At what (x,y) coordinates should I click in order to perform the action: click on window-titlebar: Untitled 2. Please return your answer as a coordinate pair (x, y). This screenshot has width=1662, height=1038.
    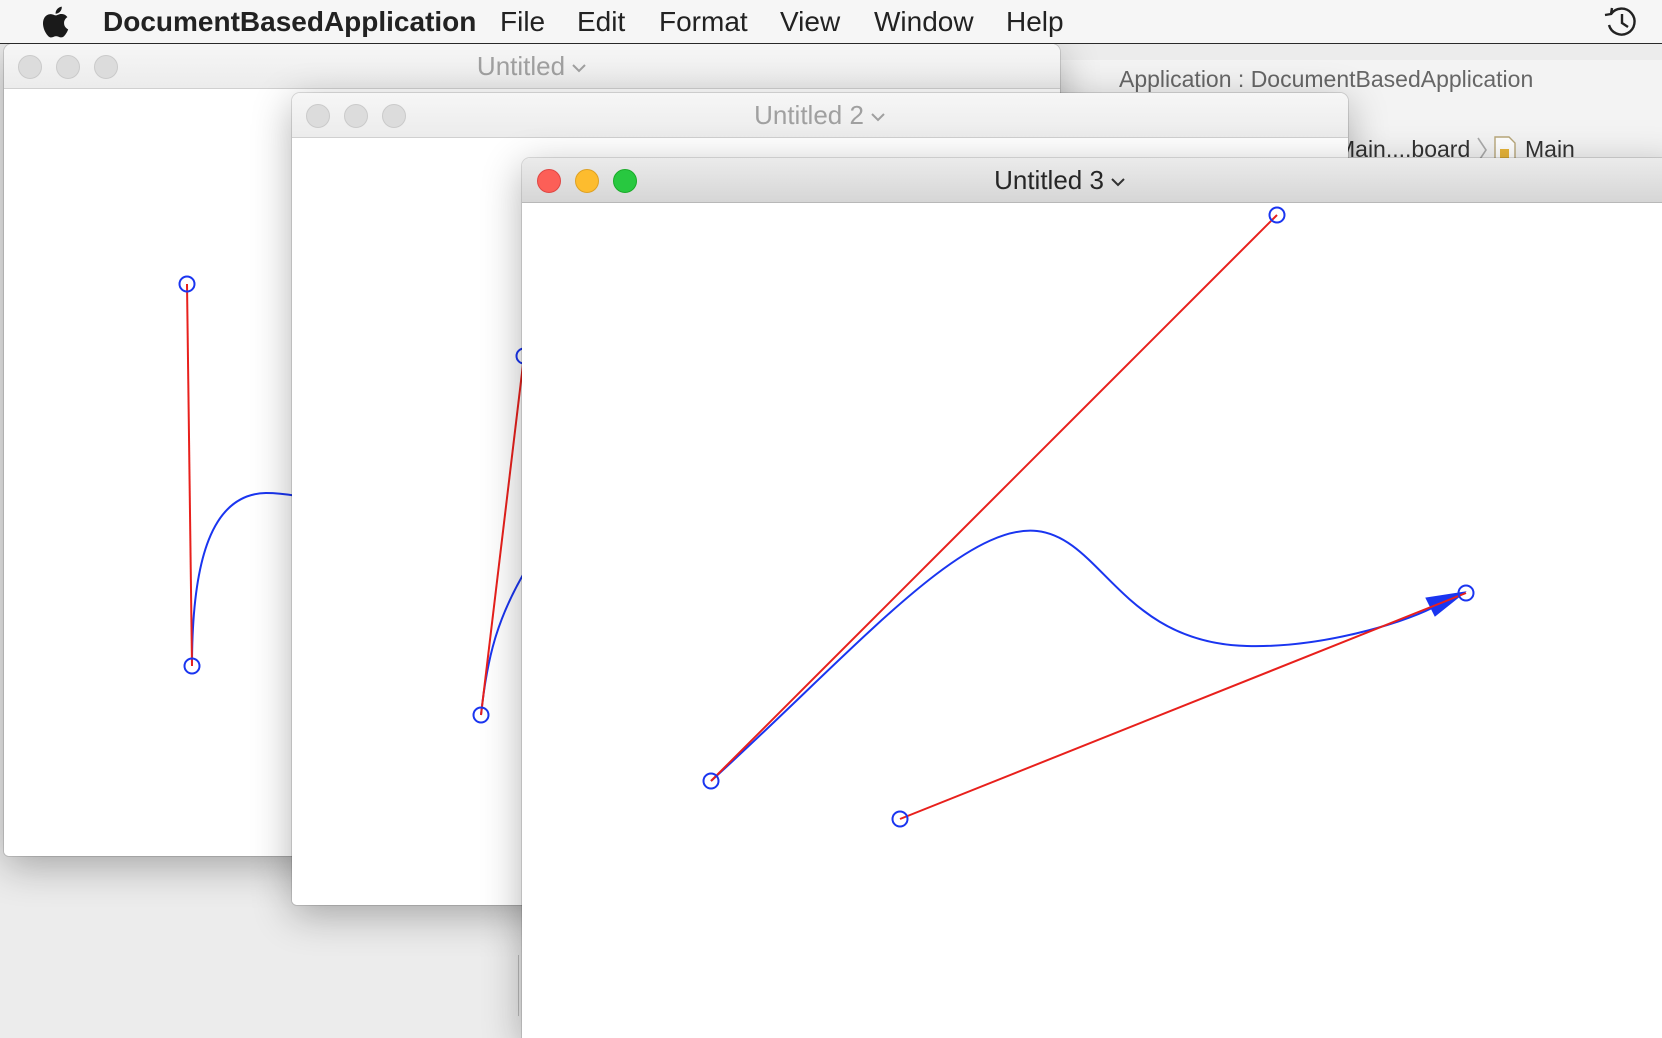
    Looking at the image, I should click on (820, 115).